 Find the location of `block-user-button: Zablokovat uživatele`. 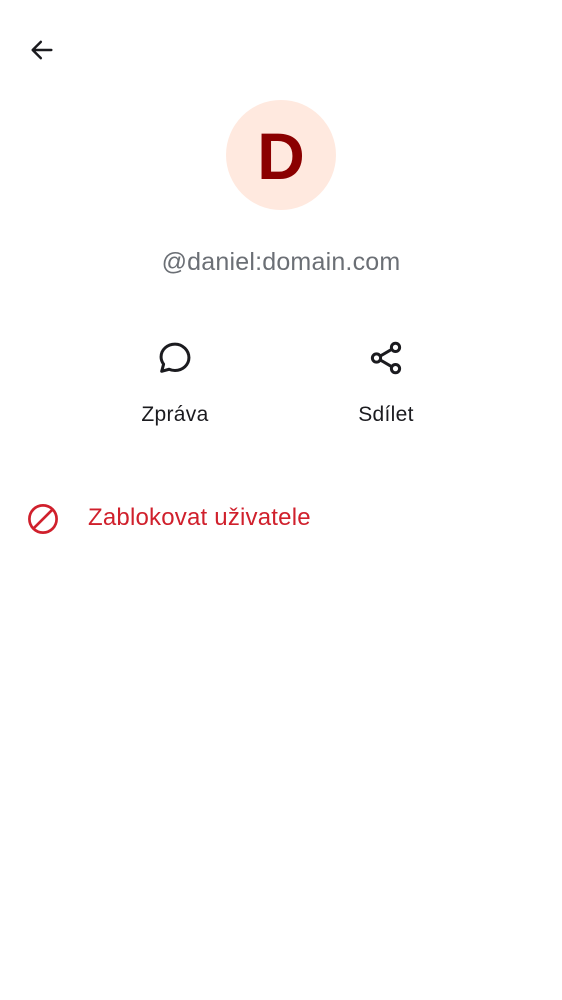

block-user-button: Zablokovat uživatele is located at coordinates (281, 519).